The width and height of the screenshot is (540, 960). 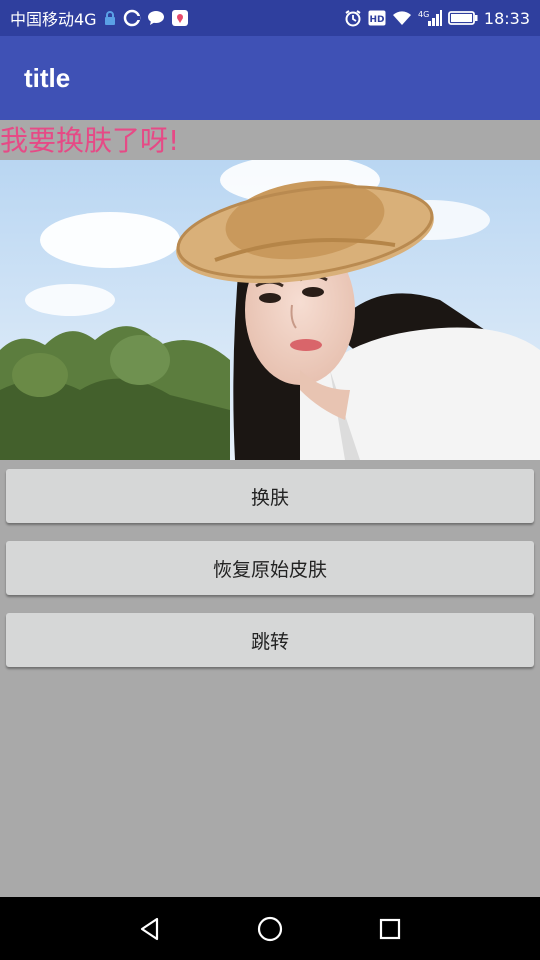 What do you see at coordinates (506, 18) in the screenshot?
I see `clock: 18:33` at bounding box center [506, 18].